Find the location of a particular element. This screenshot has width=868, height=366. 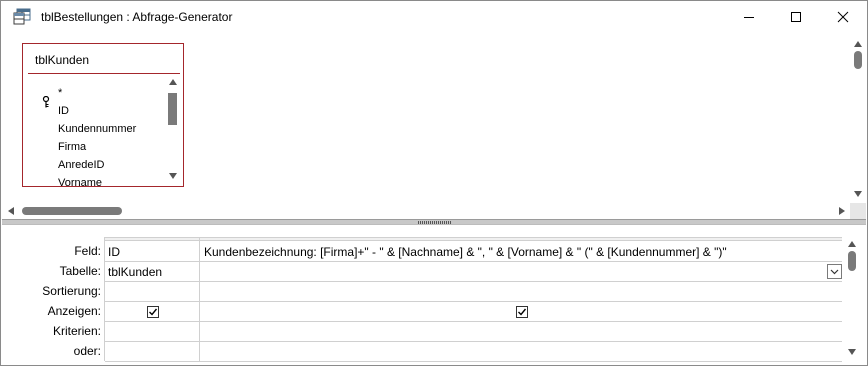

table-title-divider is located at coordinates (104, 73).